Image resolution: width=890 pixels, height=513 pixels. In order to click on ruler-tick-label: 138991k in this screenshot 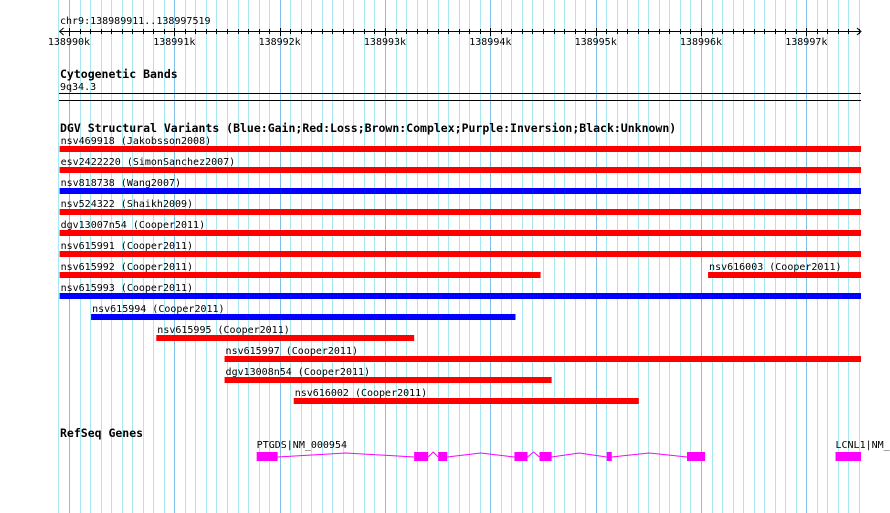, I will do `click(174, 42)`.